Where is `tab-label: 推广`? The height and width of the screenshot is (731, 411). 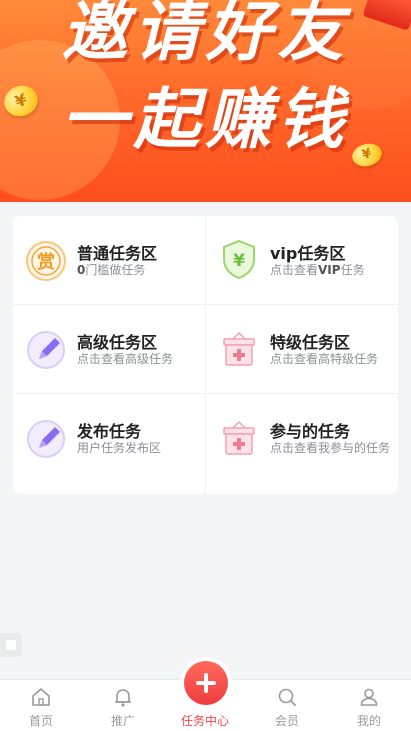 tab-label: 推广 is located at coordinates (122, 721).